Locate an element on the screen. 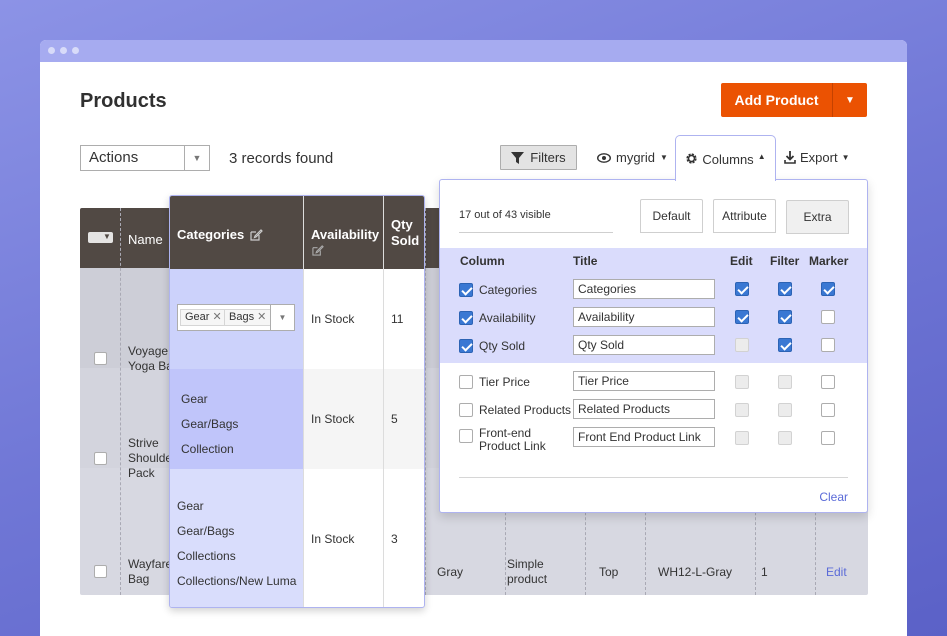 This screenshot has height=636, width=947. filters-button: Filters is located at coordinates (538, 157).